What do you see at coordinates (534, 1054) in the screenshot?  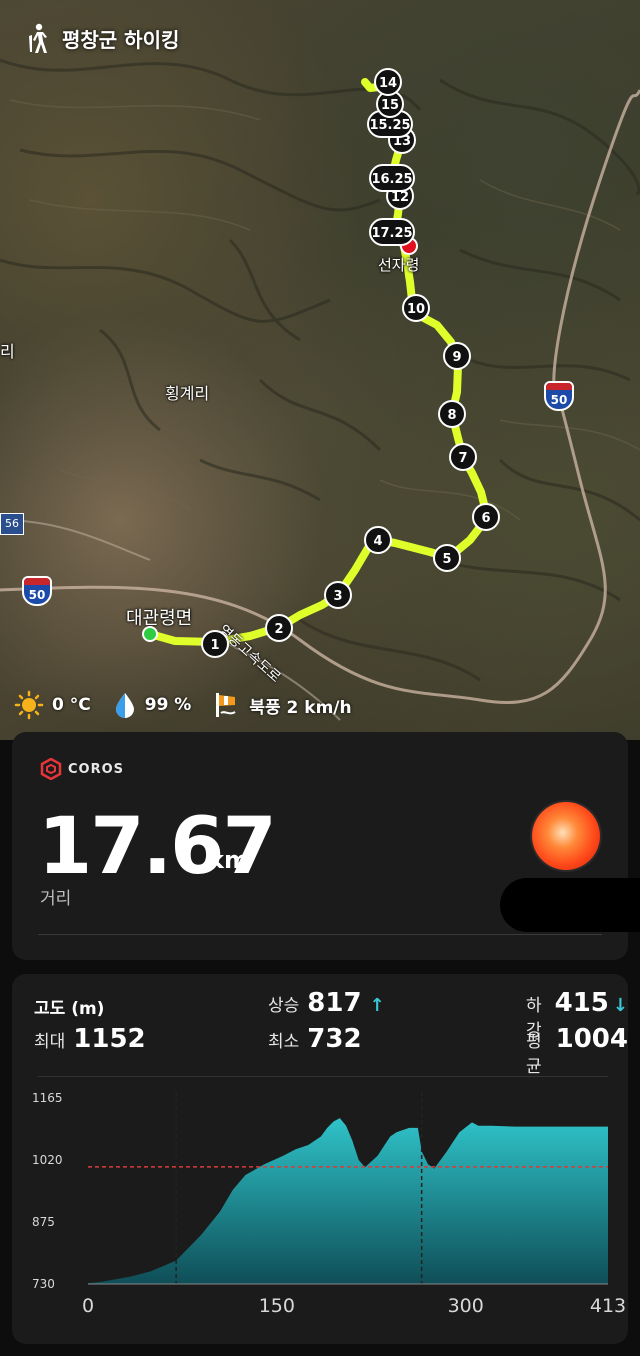 I see `avg-label: 평균` at bounding box center [534, 1054].